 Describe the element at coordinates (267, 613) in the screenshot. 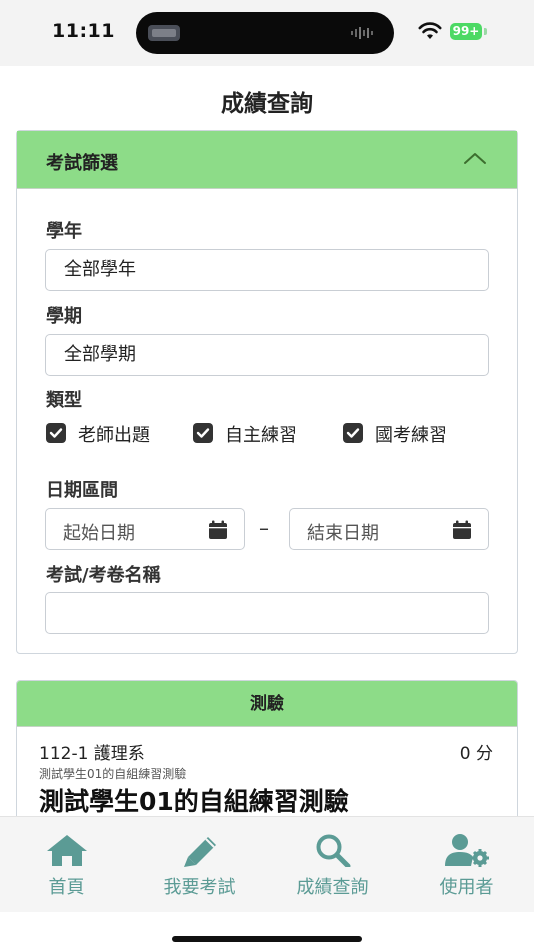

I see `exam-name-input` at that location.